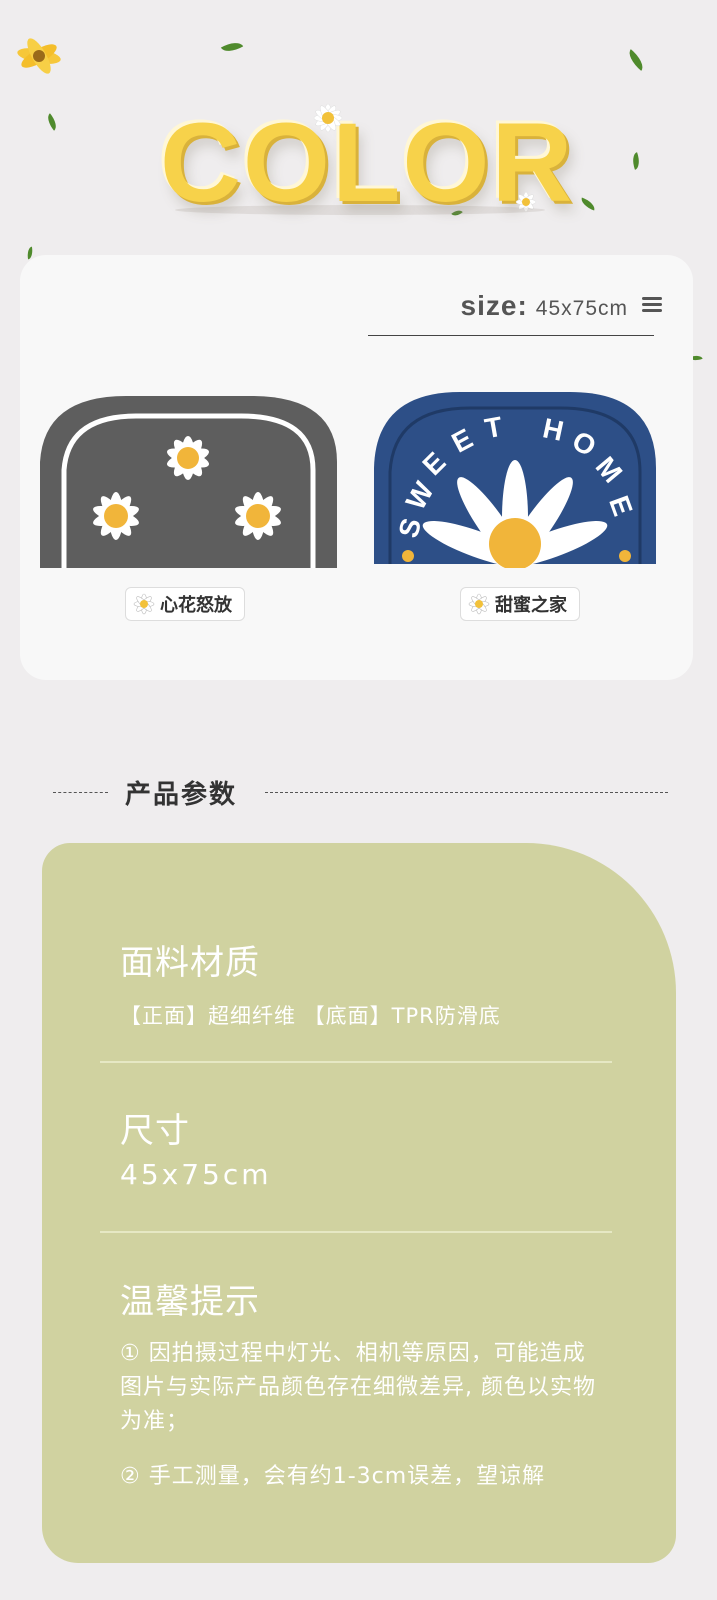 The image size is (717, 1600). I want to click on rug-letter: O, so click(584, 443).